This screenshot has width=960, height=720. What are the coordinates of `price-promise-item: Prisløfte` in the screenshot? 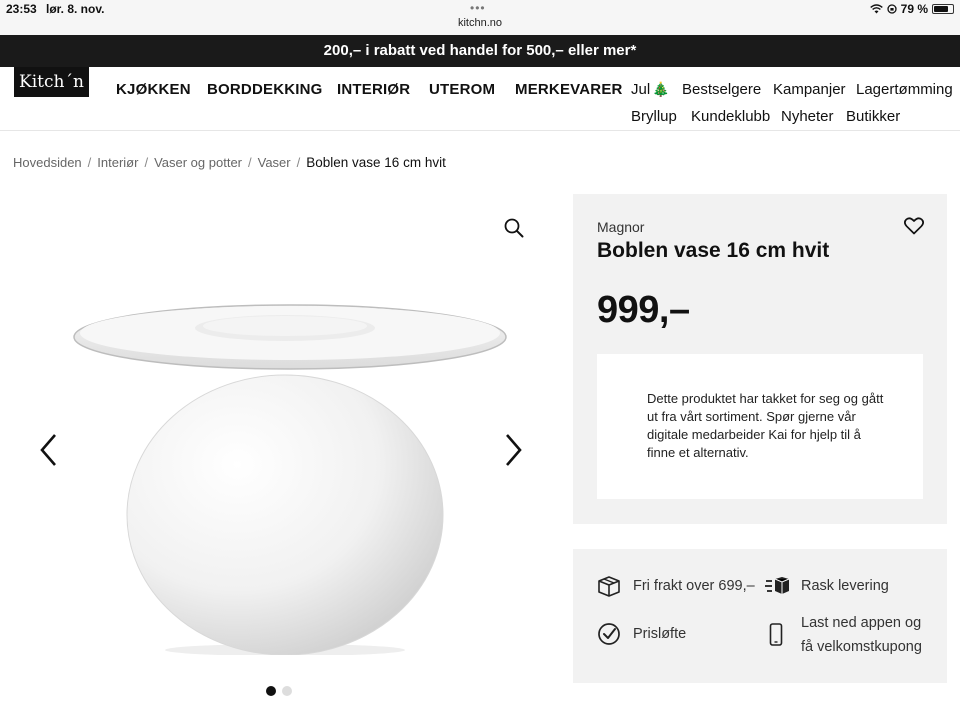 It's located at (641, 634).